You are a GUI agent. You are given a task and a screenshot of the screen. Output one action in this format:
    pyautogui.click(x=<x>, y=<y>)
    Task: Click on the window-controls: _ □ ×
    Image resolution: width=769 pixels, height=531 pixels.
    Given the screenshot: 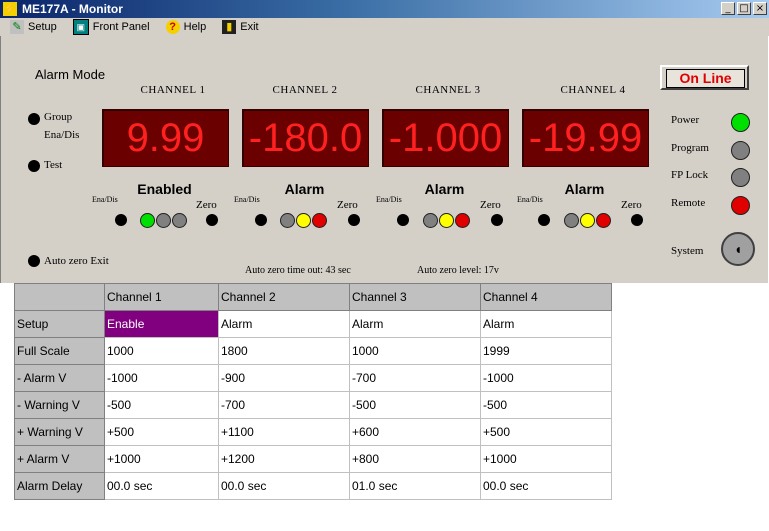 What is the action you would take?
    pyautogui.click(x=743, y=8)
    